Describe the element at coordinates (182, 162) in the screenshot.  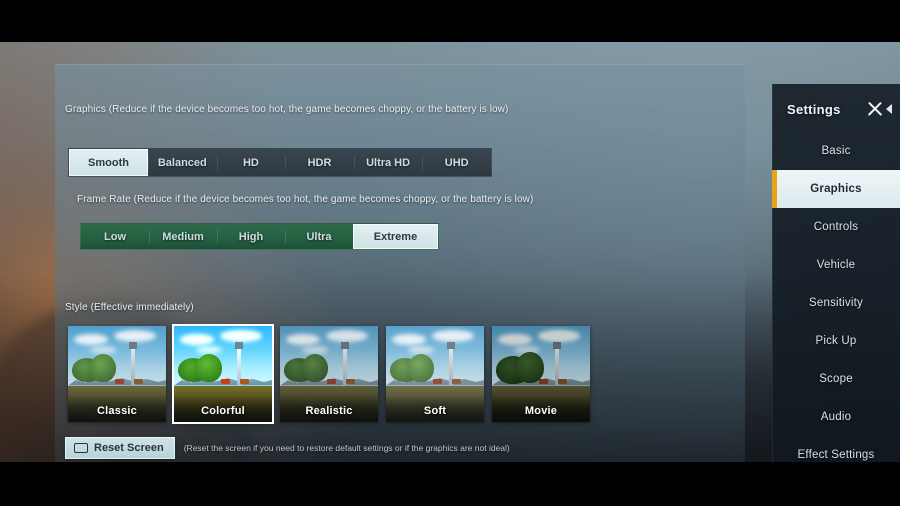
I see `graphics-option-balanced: Balanced` at that location.